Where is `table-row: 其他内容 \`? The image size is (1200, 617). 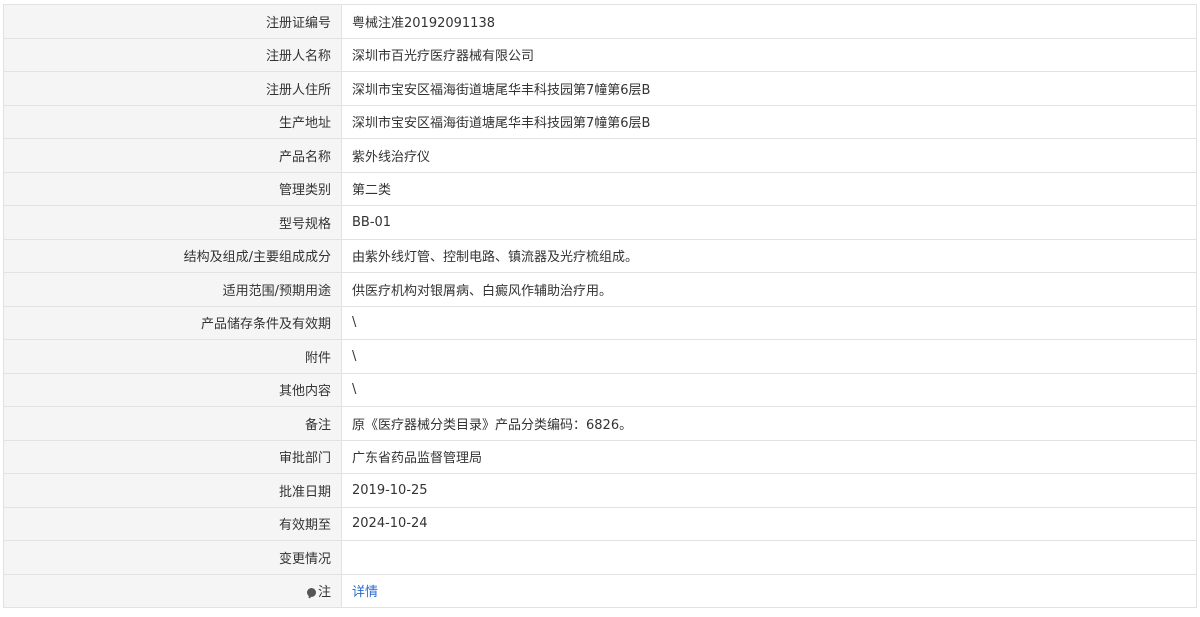 table-row: 其他内容 \ is located at coordinates (600, 389).